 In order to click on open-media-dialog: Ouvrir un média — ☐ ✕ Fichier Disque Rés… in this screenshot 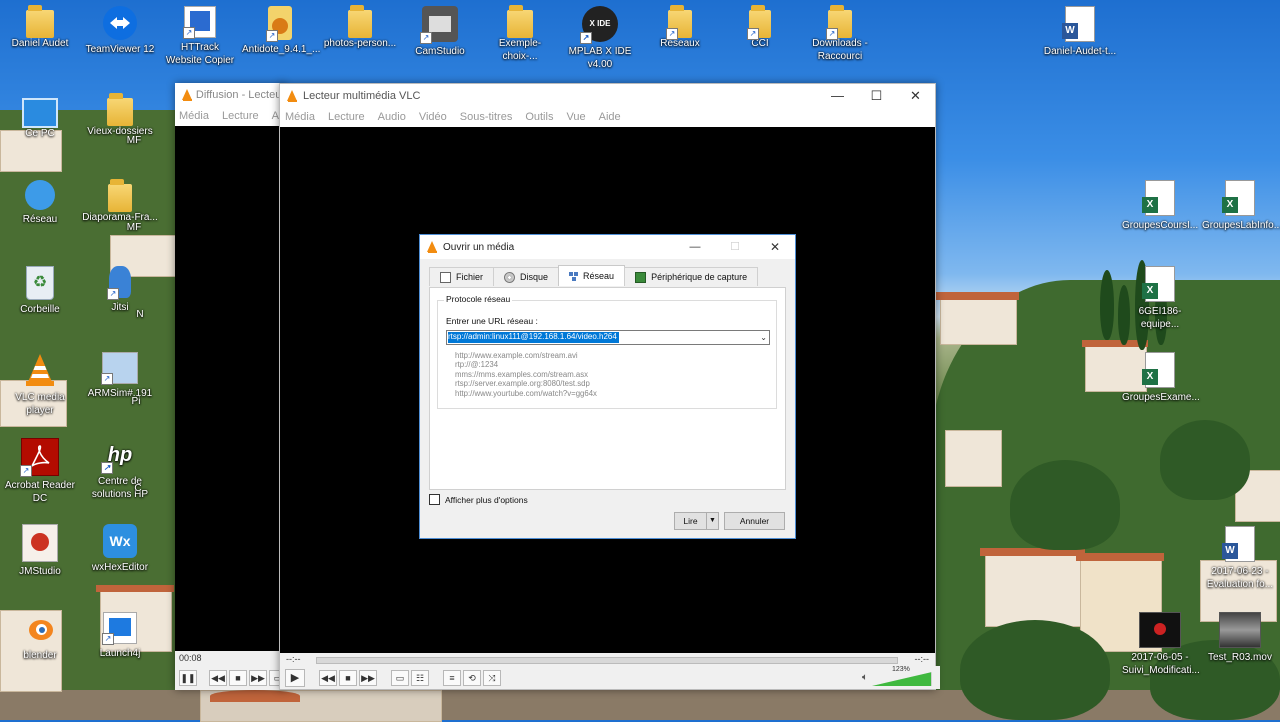, I will do `click(607, 386)`.